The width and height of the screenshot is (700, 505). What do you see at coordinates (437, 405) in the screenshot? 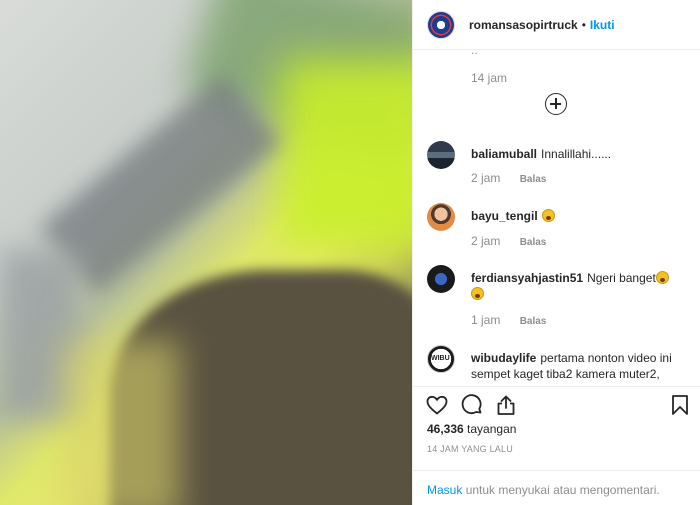
I see `heart-icon` at bounding box center [437, 405].